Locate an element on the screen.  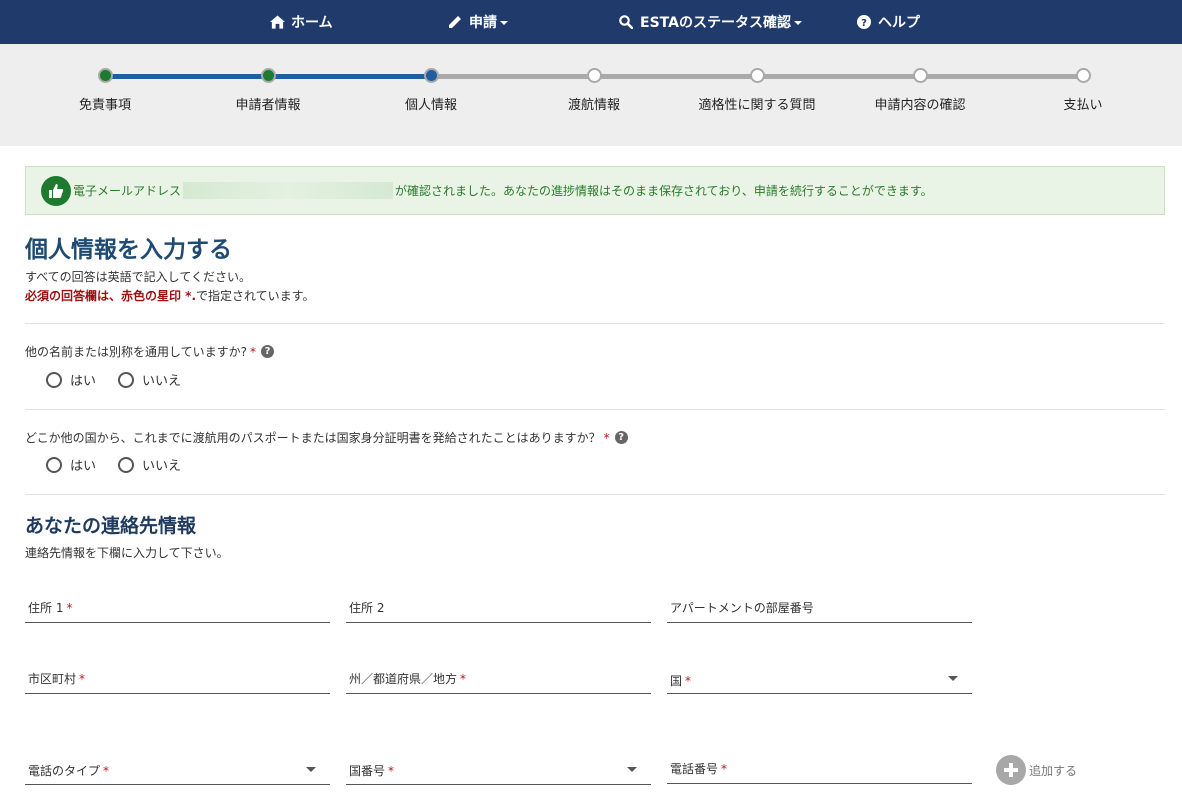
apartment-field: アパートメントの部屋番号 is located at coordinates (819, 610).